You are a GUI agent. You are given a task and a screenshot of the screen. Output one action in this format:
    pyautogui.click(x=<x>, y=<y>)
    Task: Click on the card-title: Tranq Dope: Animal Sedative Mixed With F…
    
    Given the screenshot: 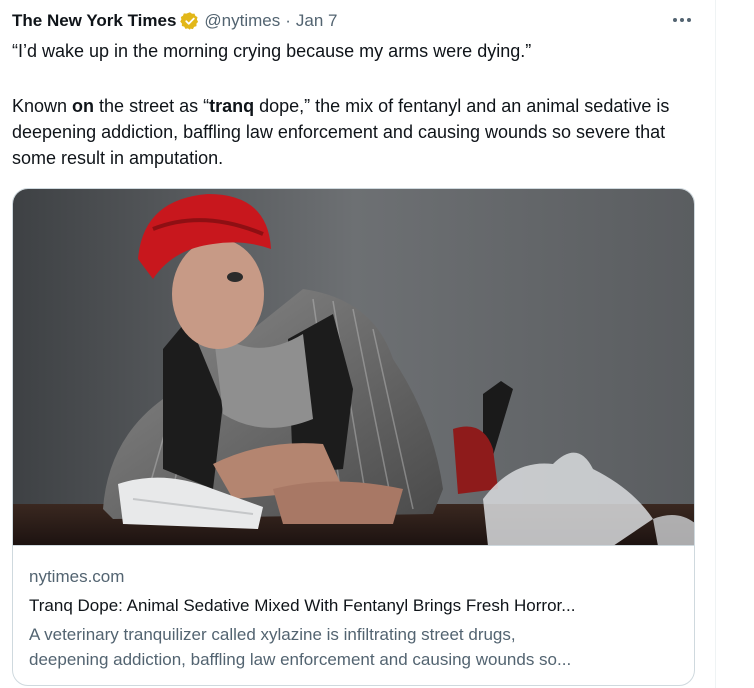 What is the action you would take?
    pyautogui.click(x=354, y=606)
    